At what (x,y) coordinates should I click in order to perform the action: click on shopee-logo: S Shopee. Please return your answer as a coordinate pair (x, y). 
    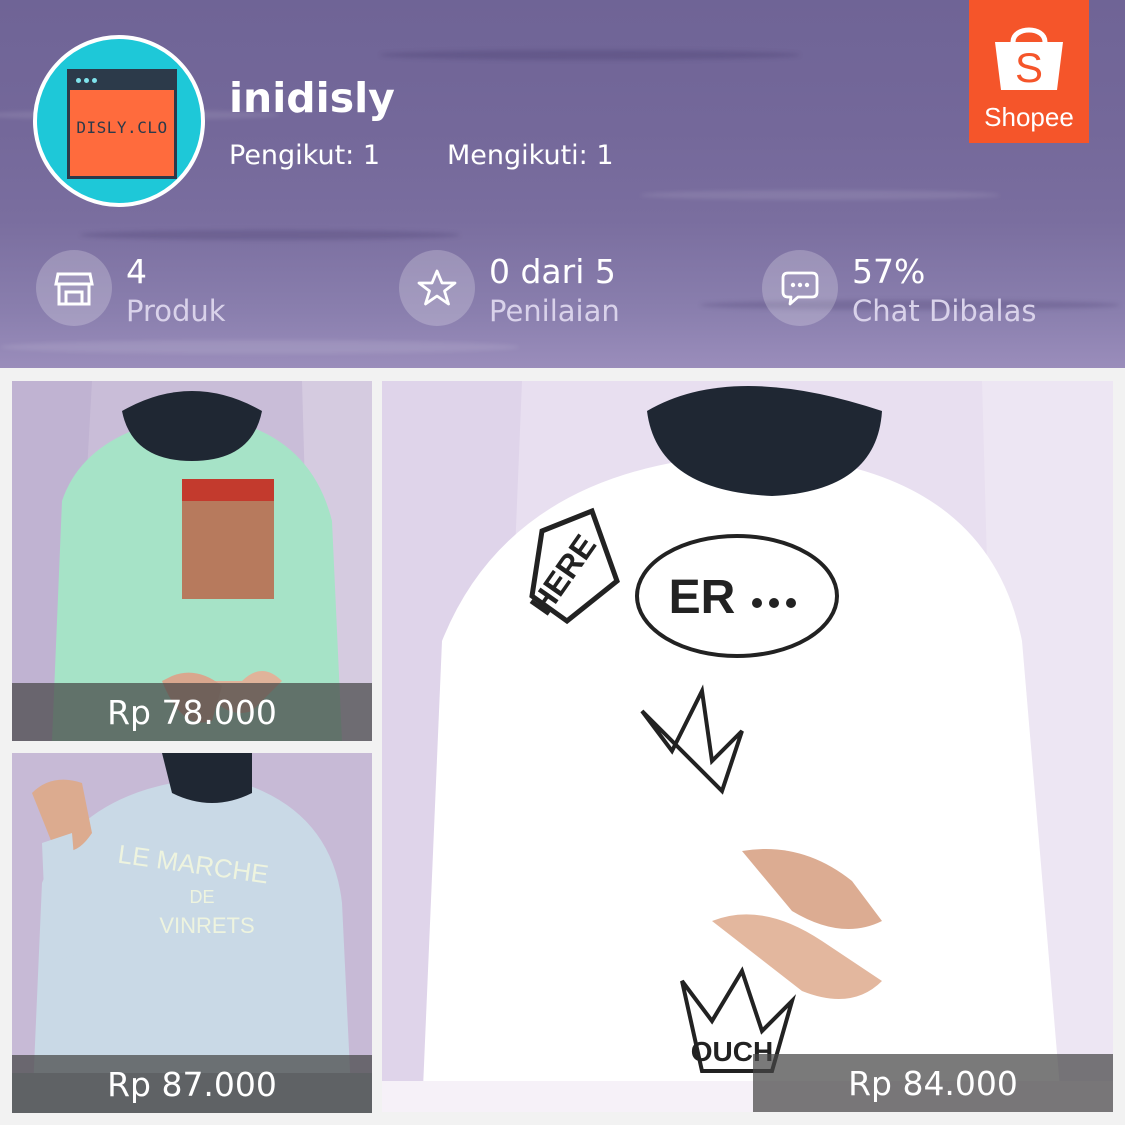
    Looking at the image, I should click on (1029, 71).